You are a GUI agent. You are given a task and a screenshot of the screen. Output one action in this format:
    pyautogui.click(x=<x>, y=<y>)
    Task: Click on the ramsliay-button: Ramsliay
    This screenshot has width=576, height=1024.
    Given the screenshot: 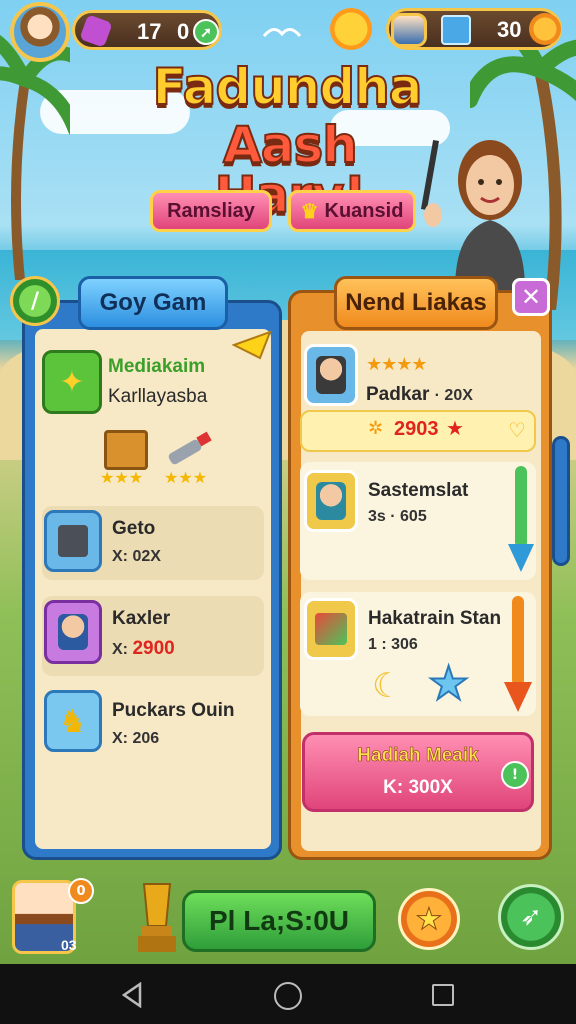 What is the action you would take?
    pyautogui.click(x=211, y=211)
    